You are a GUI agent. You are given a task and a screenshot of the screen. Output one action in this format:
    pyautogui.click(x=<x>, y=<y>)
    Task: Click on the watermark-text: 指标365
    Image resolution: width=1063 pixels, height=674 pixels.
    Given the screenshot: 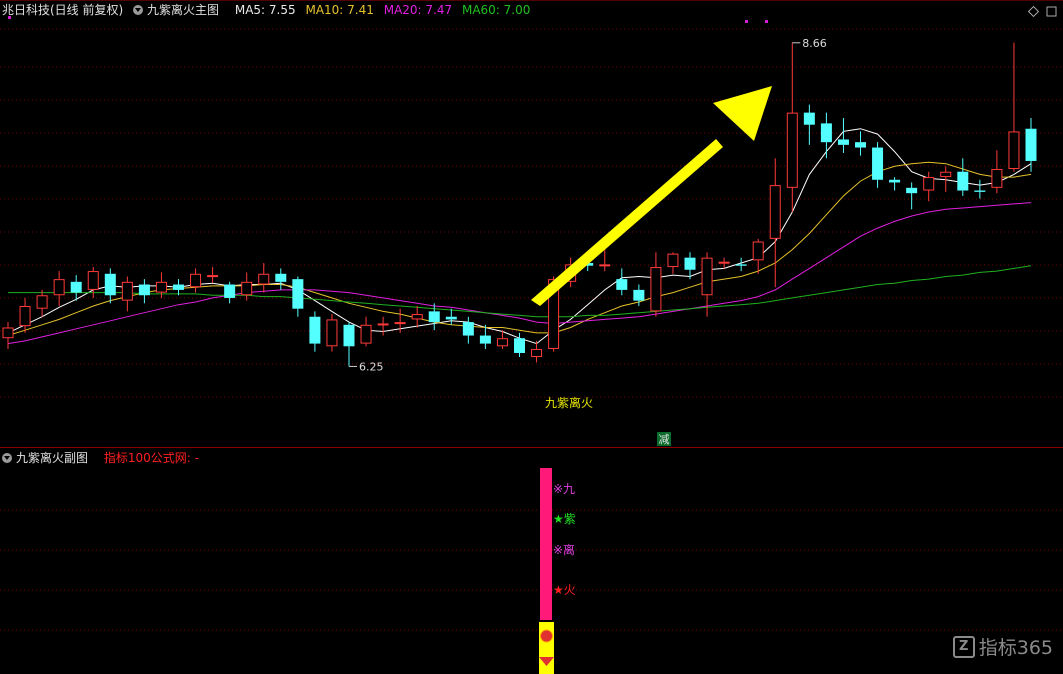 What is the action you would take?
    pyautogui.click(x=1015, y=648)
    